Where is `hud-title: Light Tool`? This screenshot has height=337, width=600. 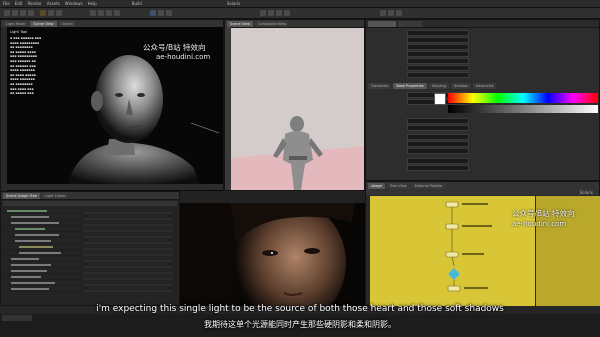 hud-title: Light Tool is located at coordinates (19, 32).